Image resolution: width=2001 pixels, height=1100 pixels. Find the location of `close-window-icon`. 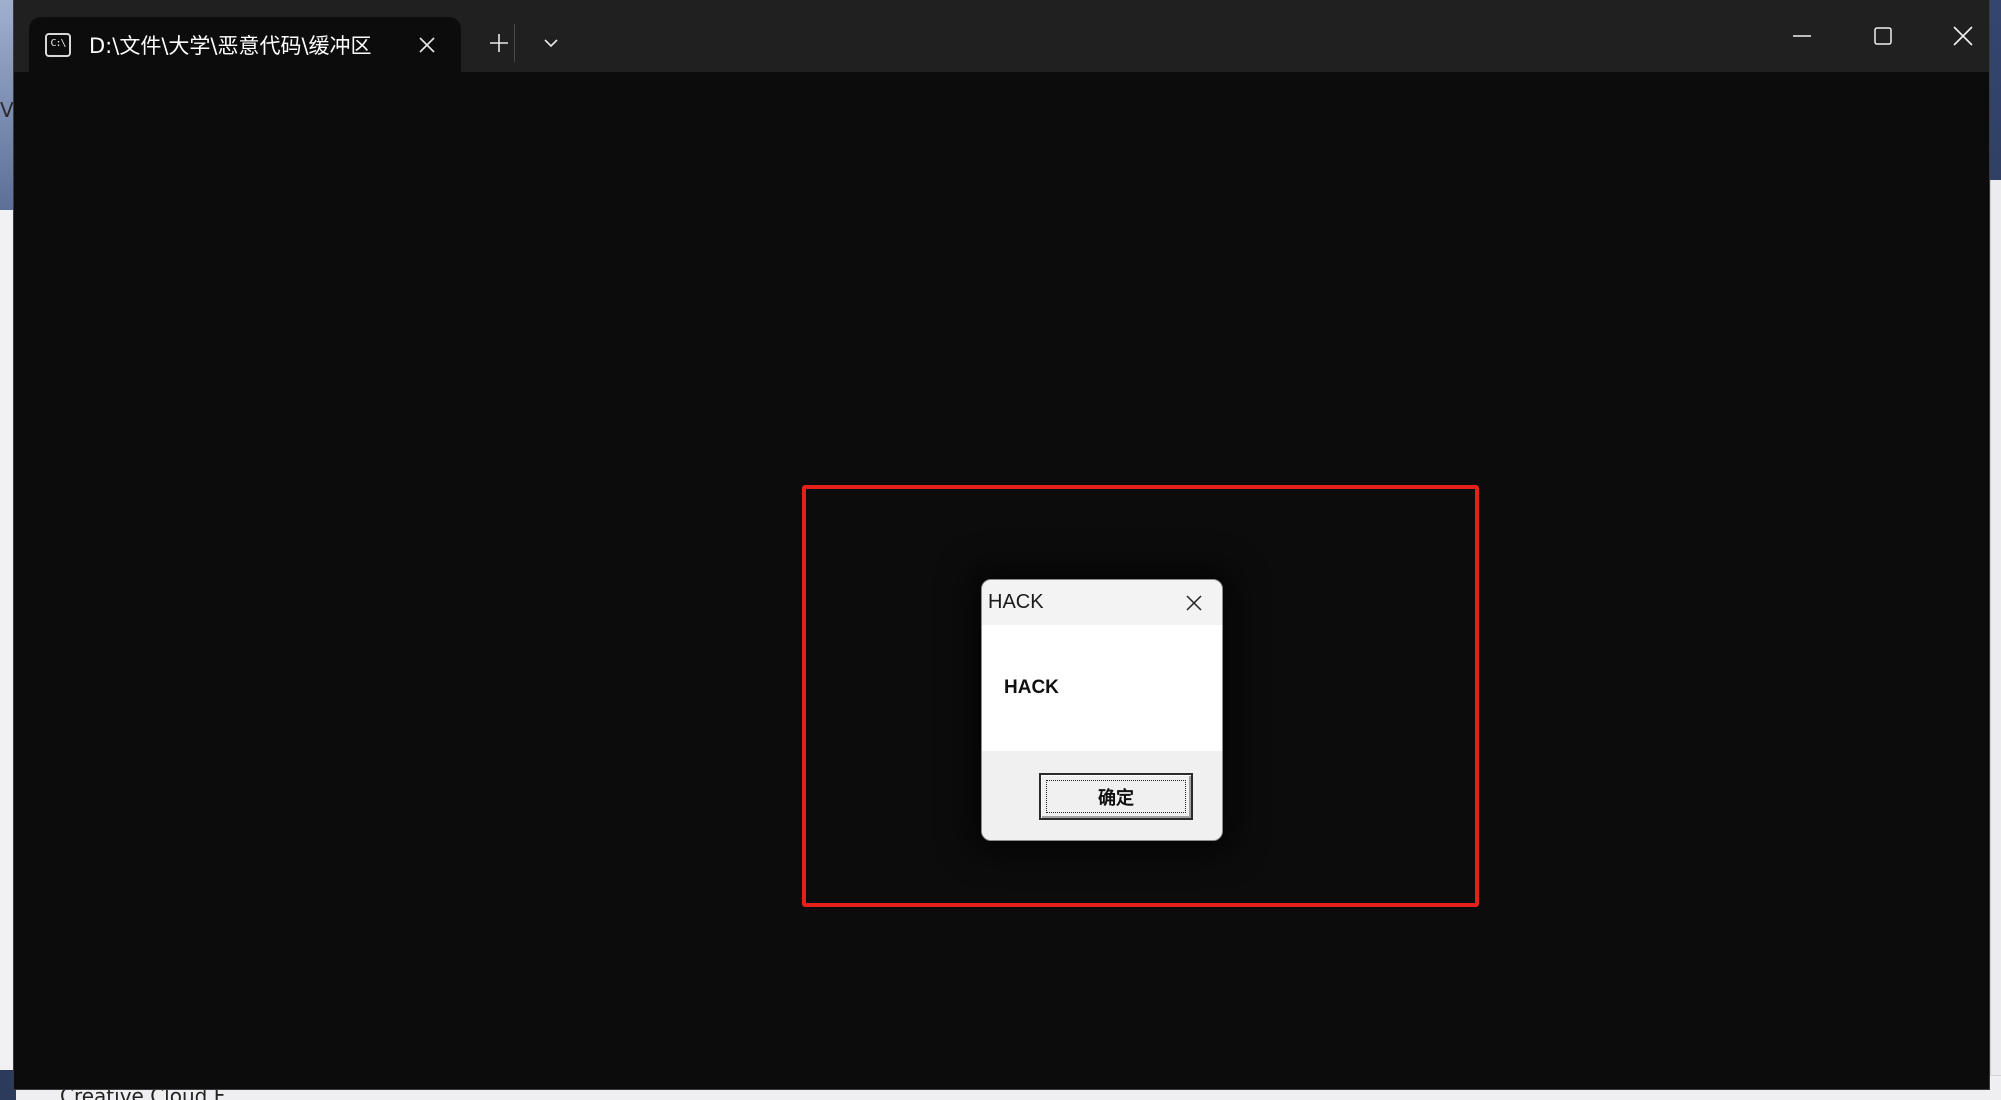

close-window-icon is located at coordinates (1956, 36).